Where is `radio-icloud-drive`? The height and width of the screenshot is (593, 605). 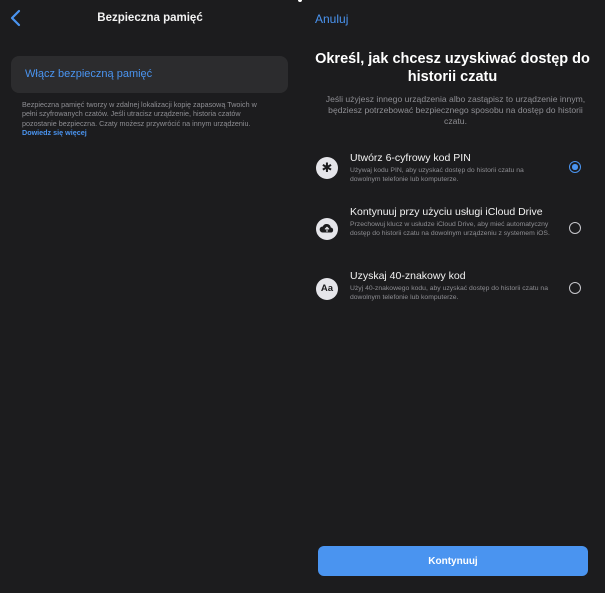
radio-icloud-drive is located at coordinates (575, 228).